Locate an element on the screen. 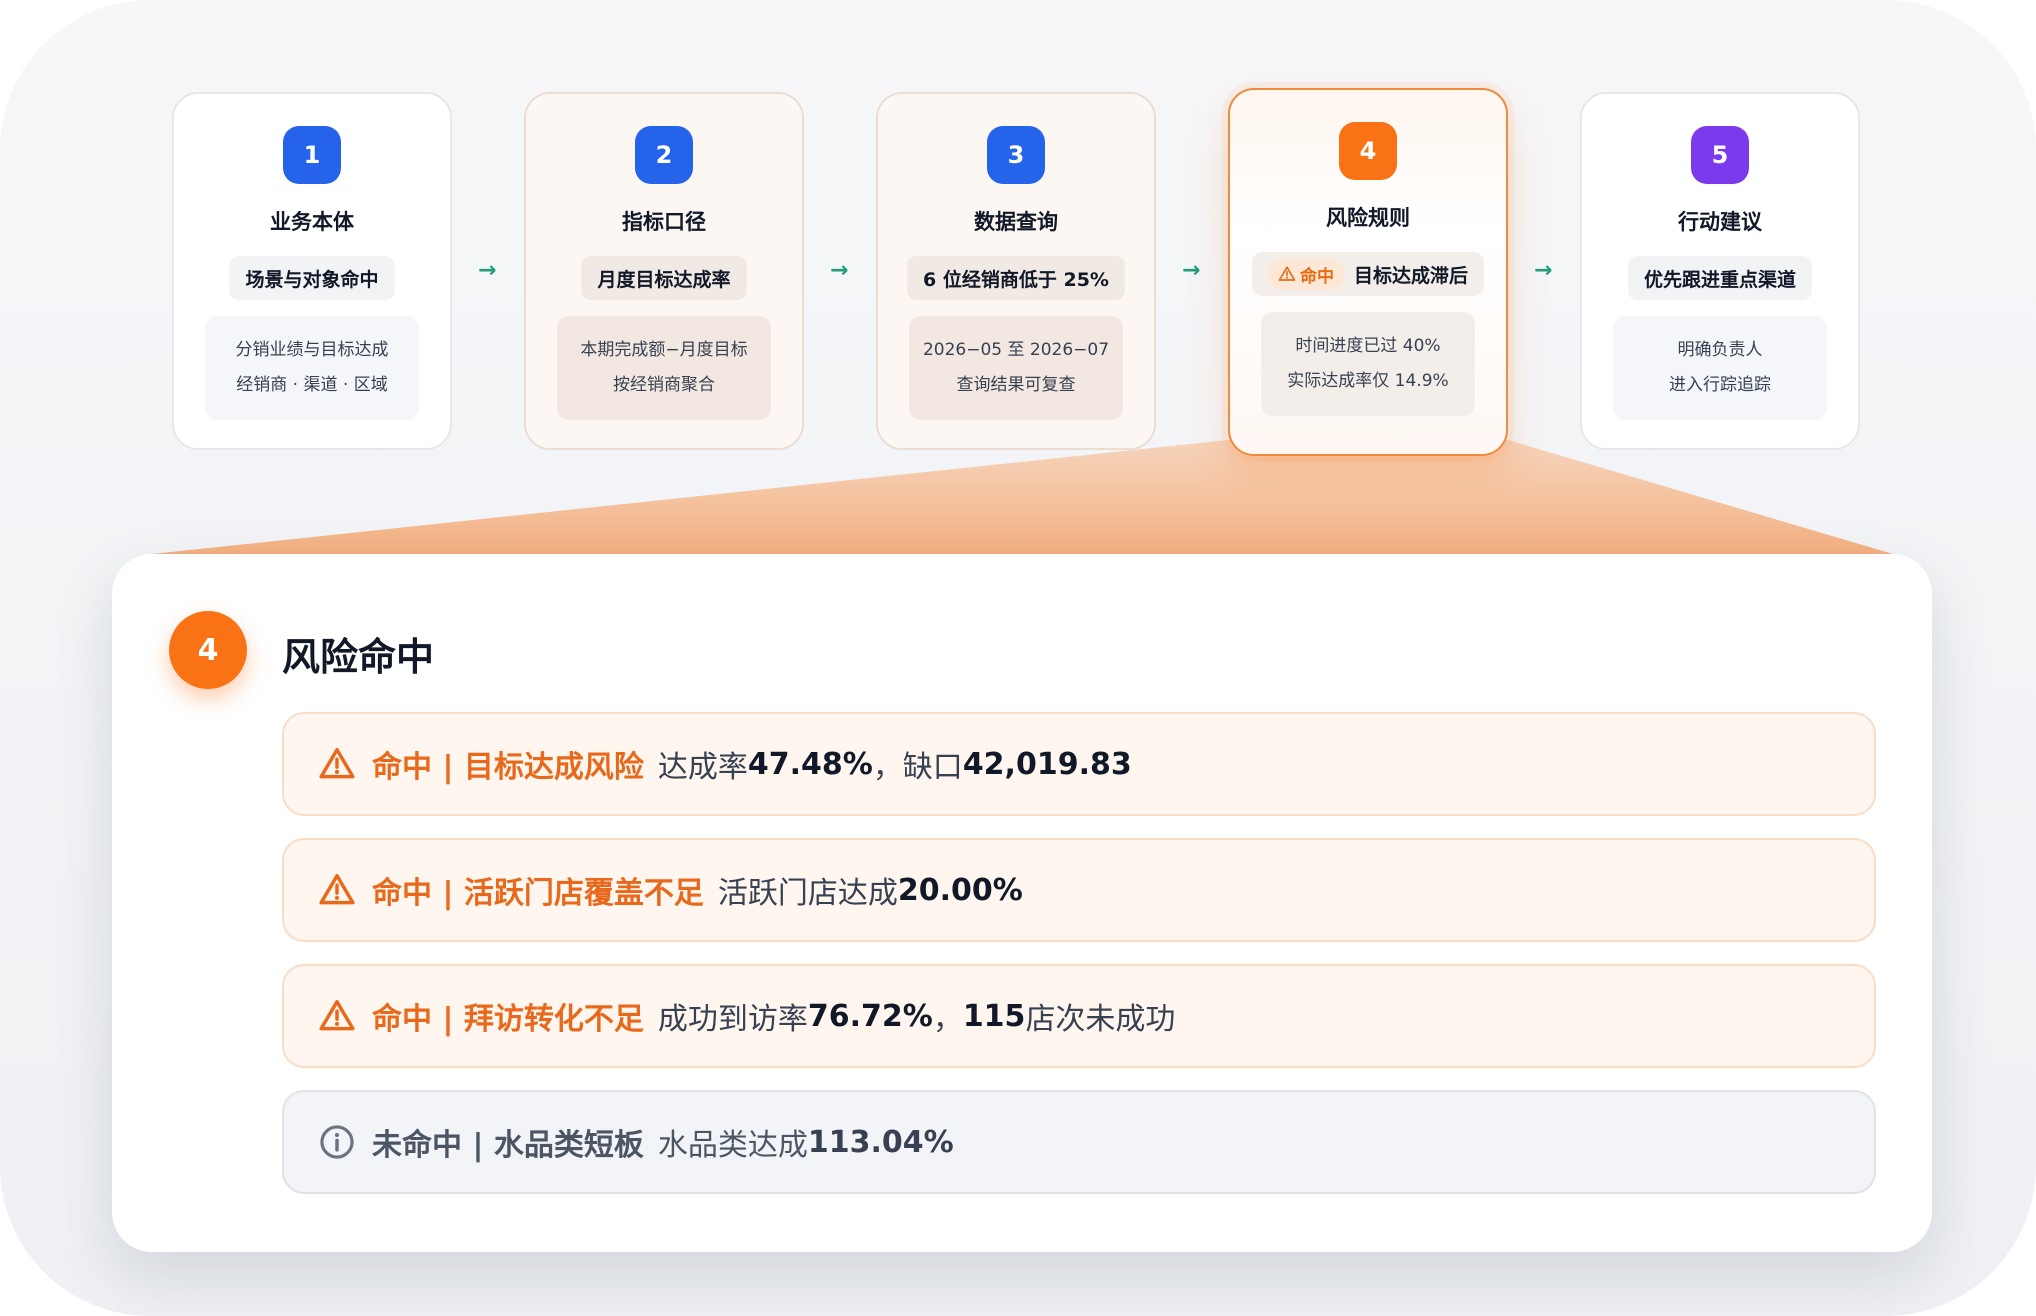 The image size is (2036, 1316). step-card-action-advice: 5 行动建议 优先跟进重点渠道 明确负责人 进入行踪追踪 is located at coordinates (1720, 271).